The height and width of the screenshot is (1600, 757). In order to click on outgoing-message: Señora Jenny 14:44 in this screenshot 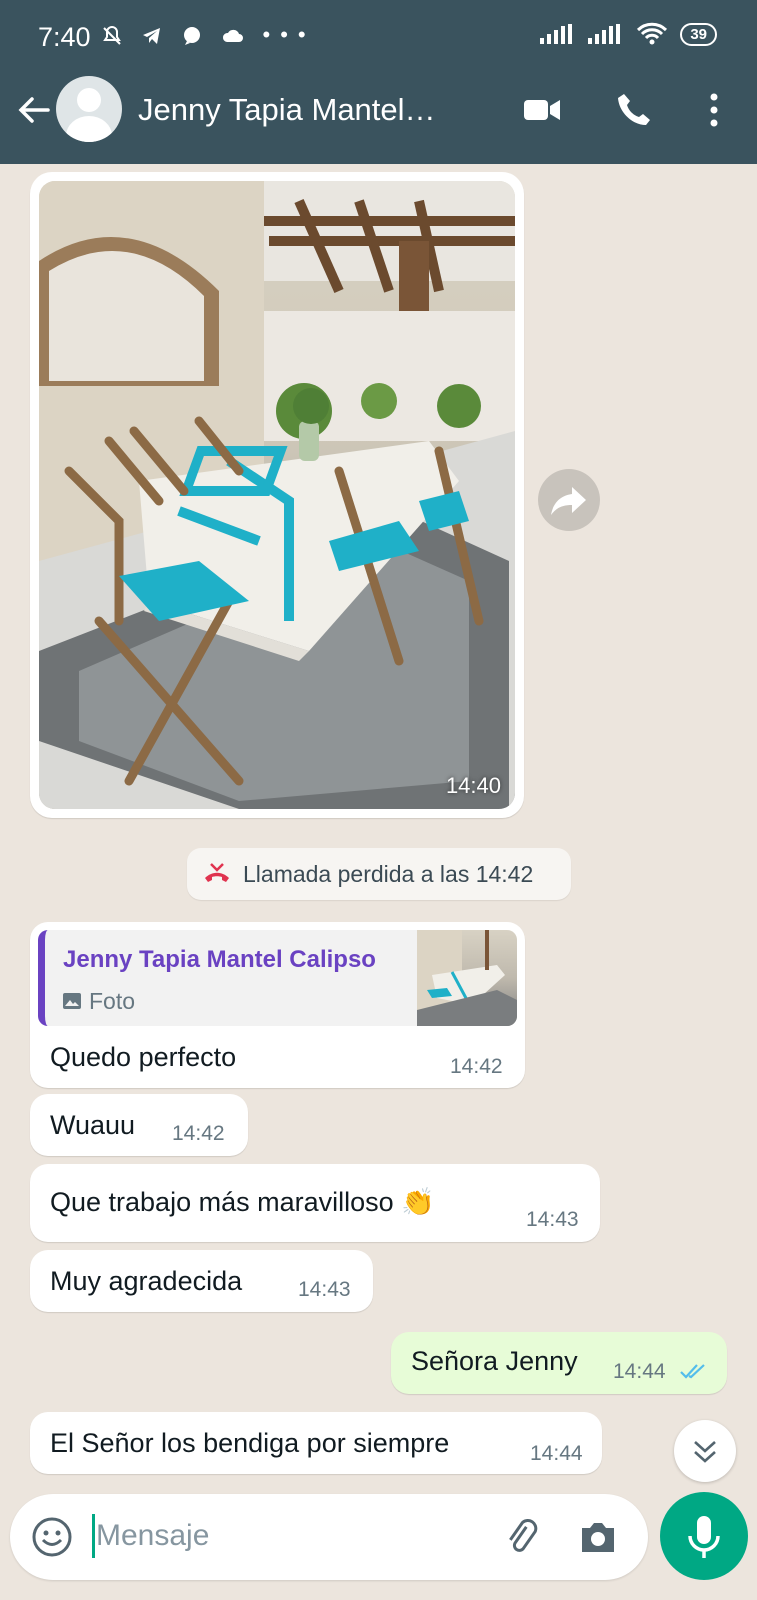, I will do `click(559, 1363)`.